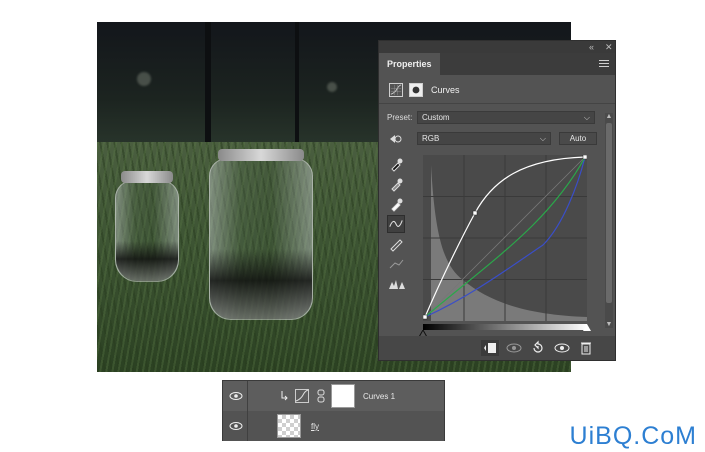  Describe the element at coordinates (289, 426) in the screenshot. I see `layer-thumbnail` at that location.